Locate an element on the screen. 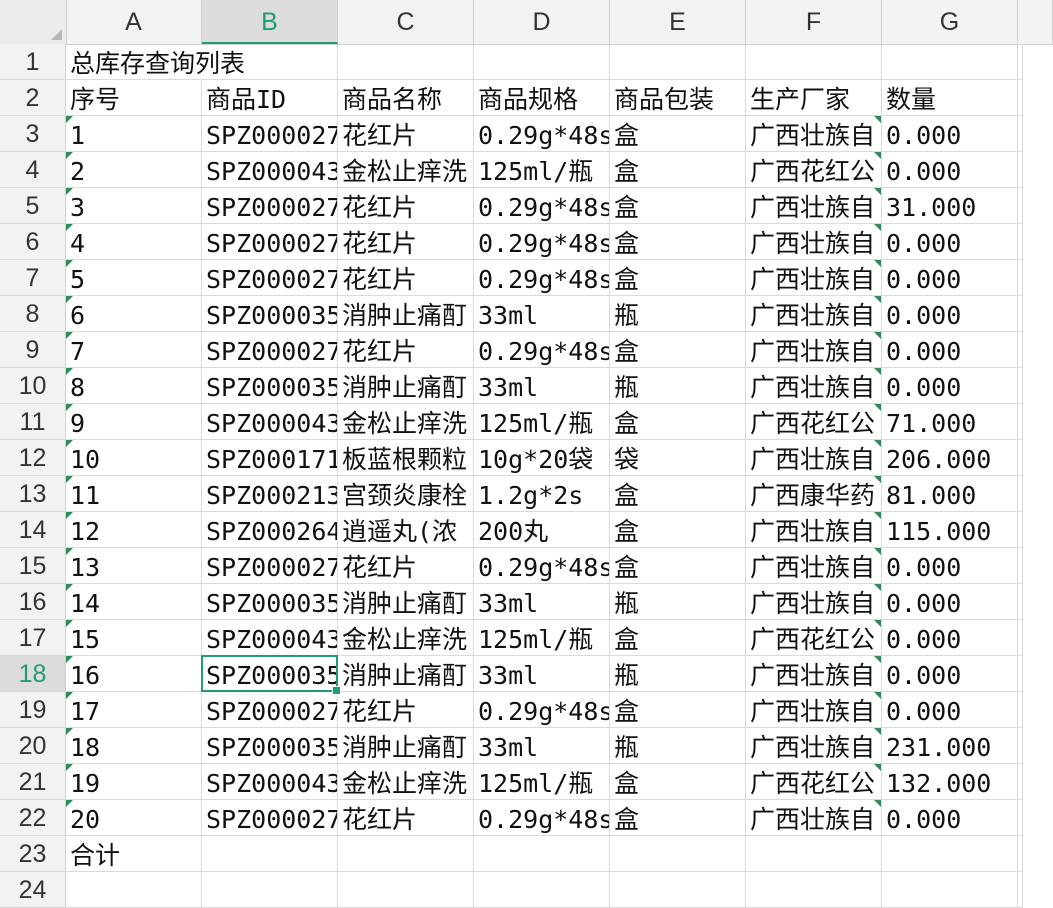 The image size is (1053, 908). row-header-22: 22 is located at coordinates (33, 818).